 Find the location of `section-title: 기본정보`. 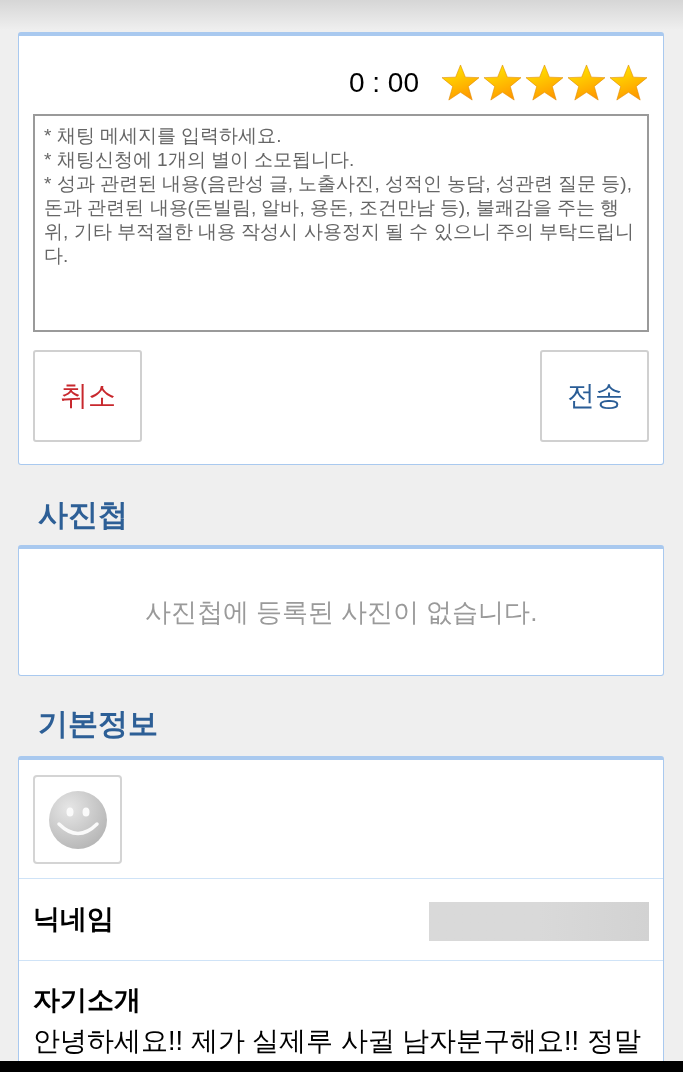

section-title: 기본정보 is located at coordinates (98, 724).